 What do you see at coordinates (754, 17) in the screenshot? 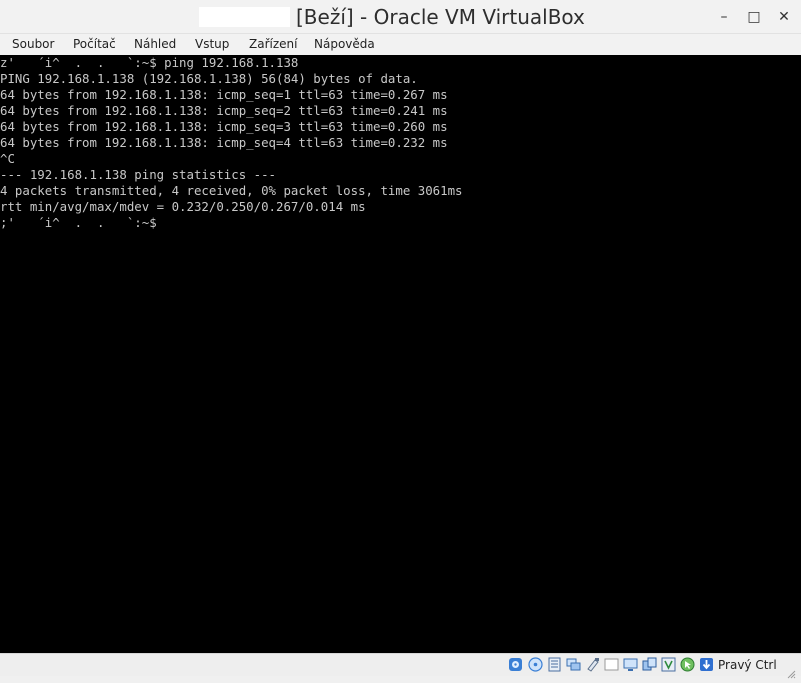
I see `maximize-button: □` at bounding box center [754, 17].